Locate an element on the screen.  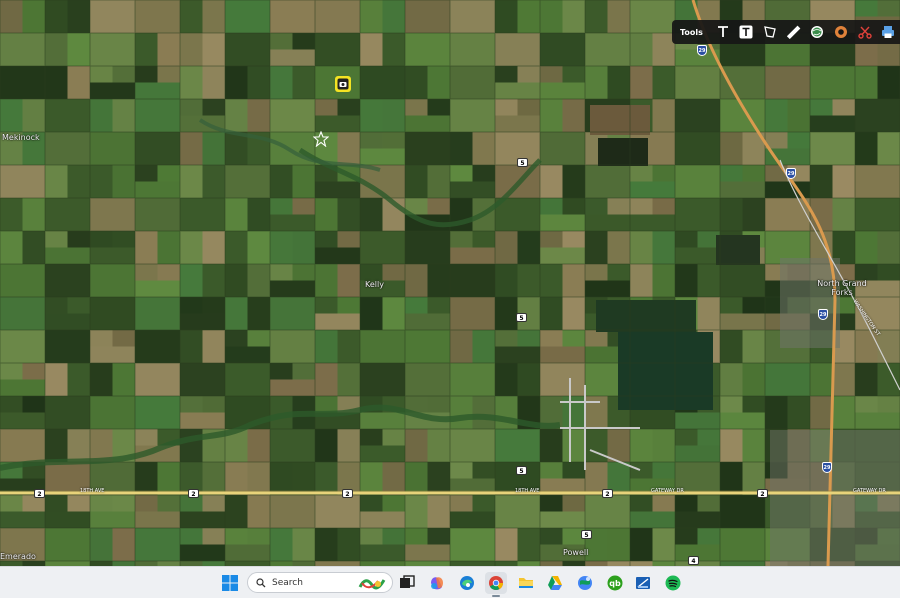
text-tool-icon is located at coordinates (723, 32).